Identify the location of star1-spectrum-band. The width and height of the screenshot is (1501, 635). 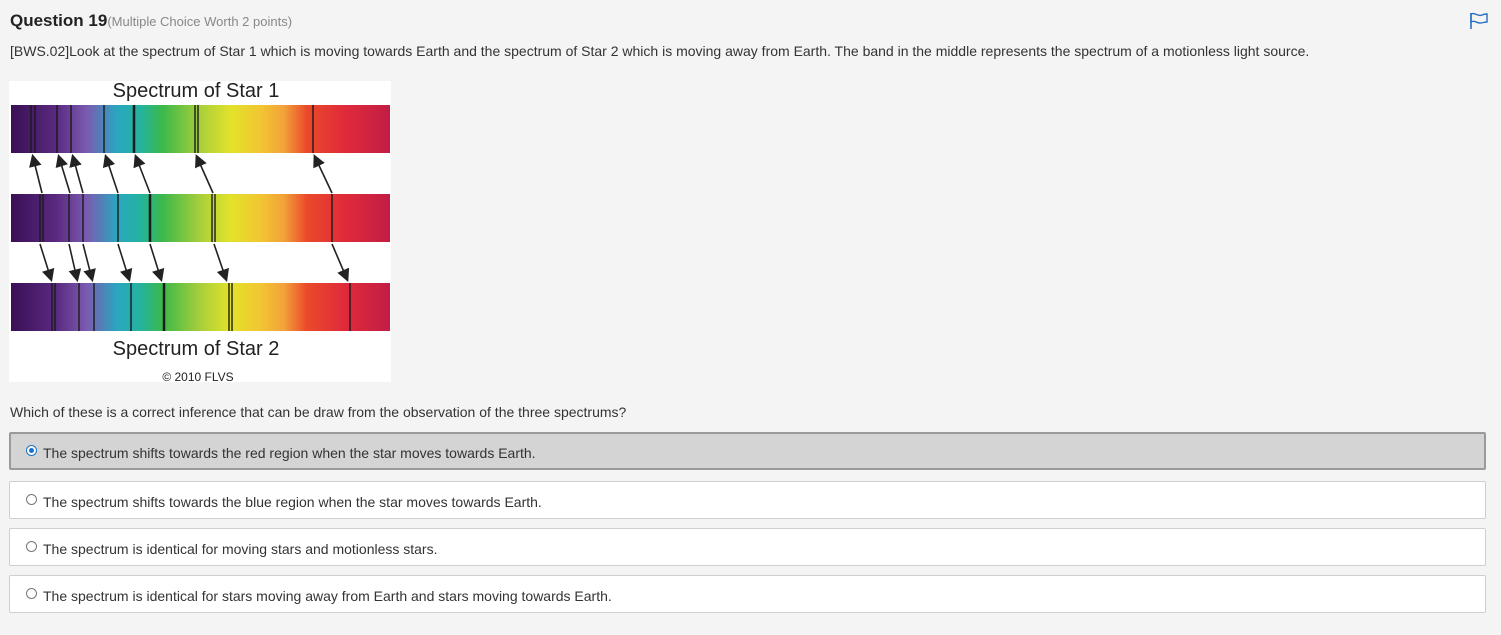
(200, 129).